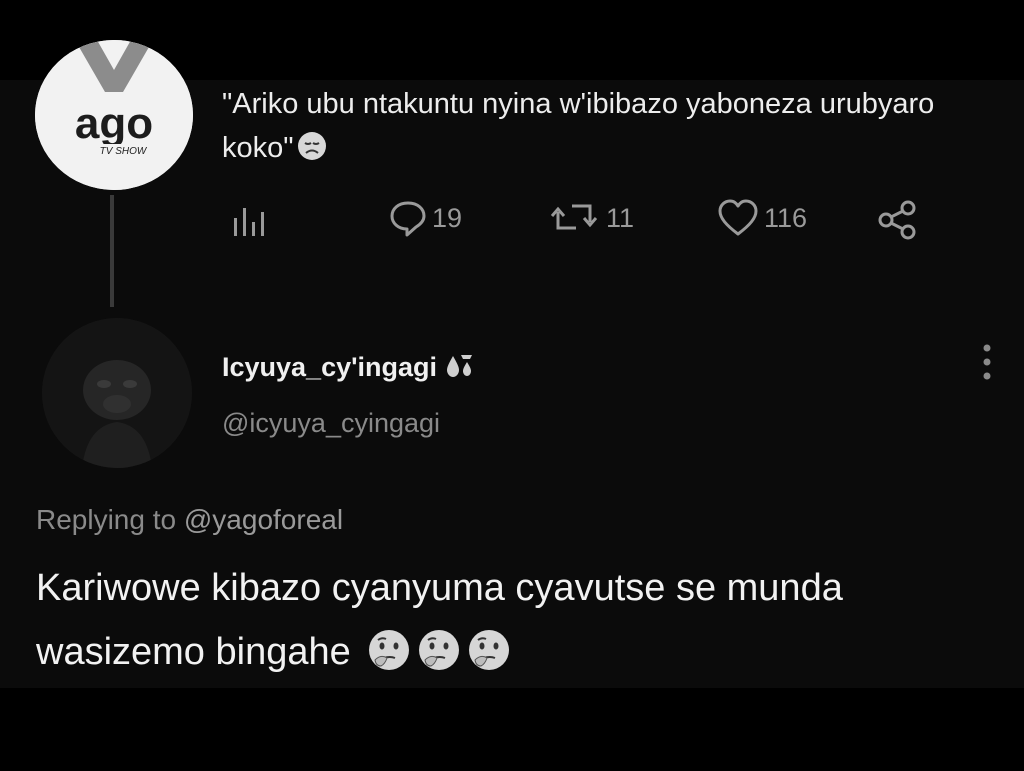 The height and width of the screenshot is (771, 1024). I want to click on more-options-icon, so click(987, 362).